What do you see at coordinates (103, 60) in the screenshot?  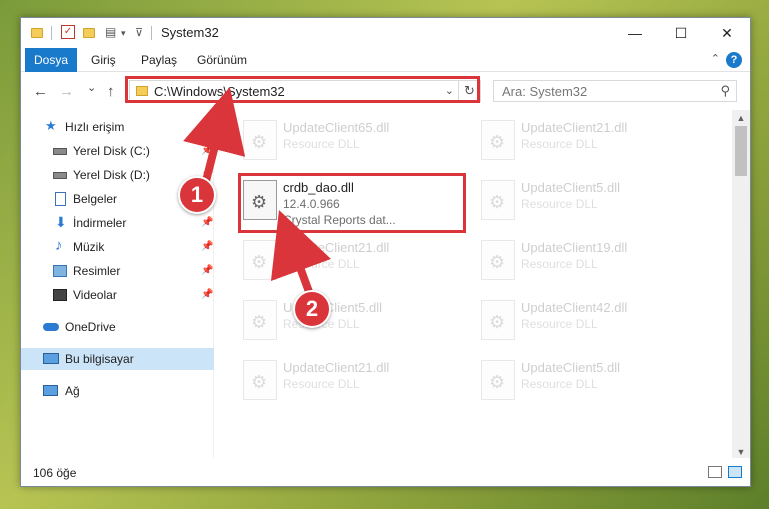 I see `tab-home: Giriş` at bounding box center [103, 60].